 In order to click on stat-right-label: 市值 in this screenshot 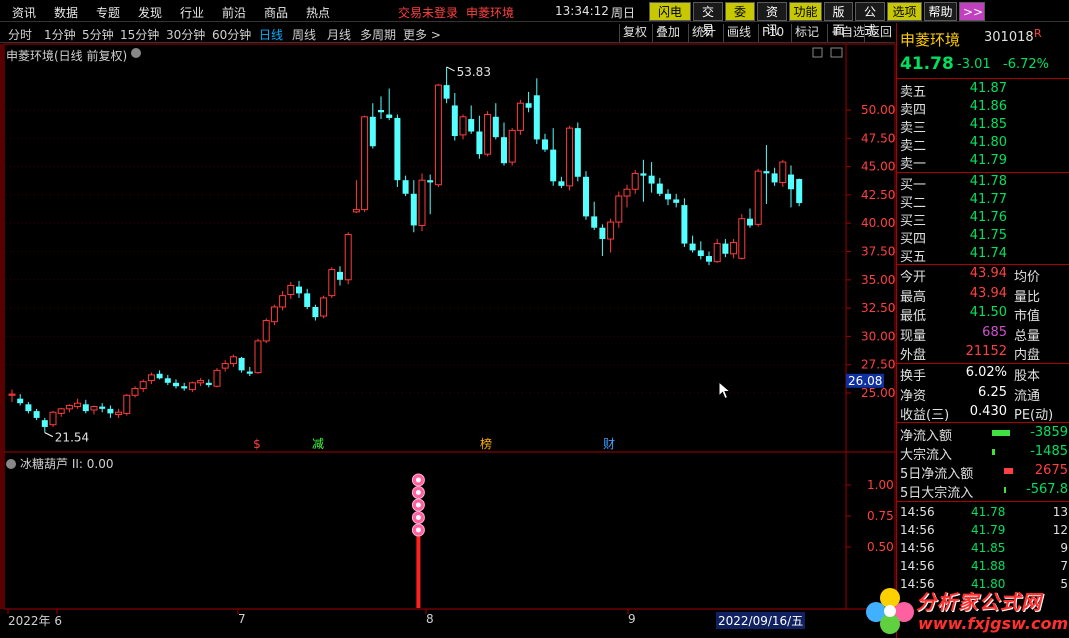, I will do `click(1027, 316)`.